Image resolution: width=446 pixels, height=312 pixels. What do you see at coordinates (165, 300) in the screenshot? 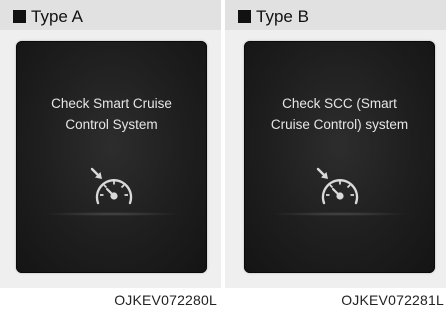
I see `image-code: OJKEV072280L` at bounding box center [165, 300].